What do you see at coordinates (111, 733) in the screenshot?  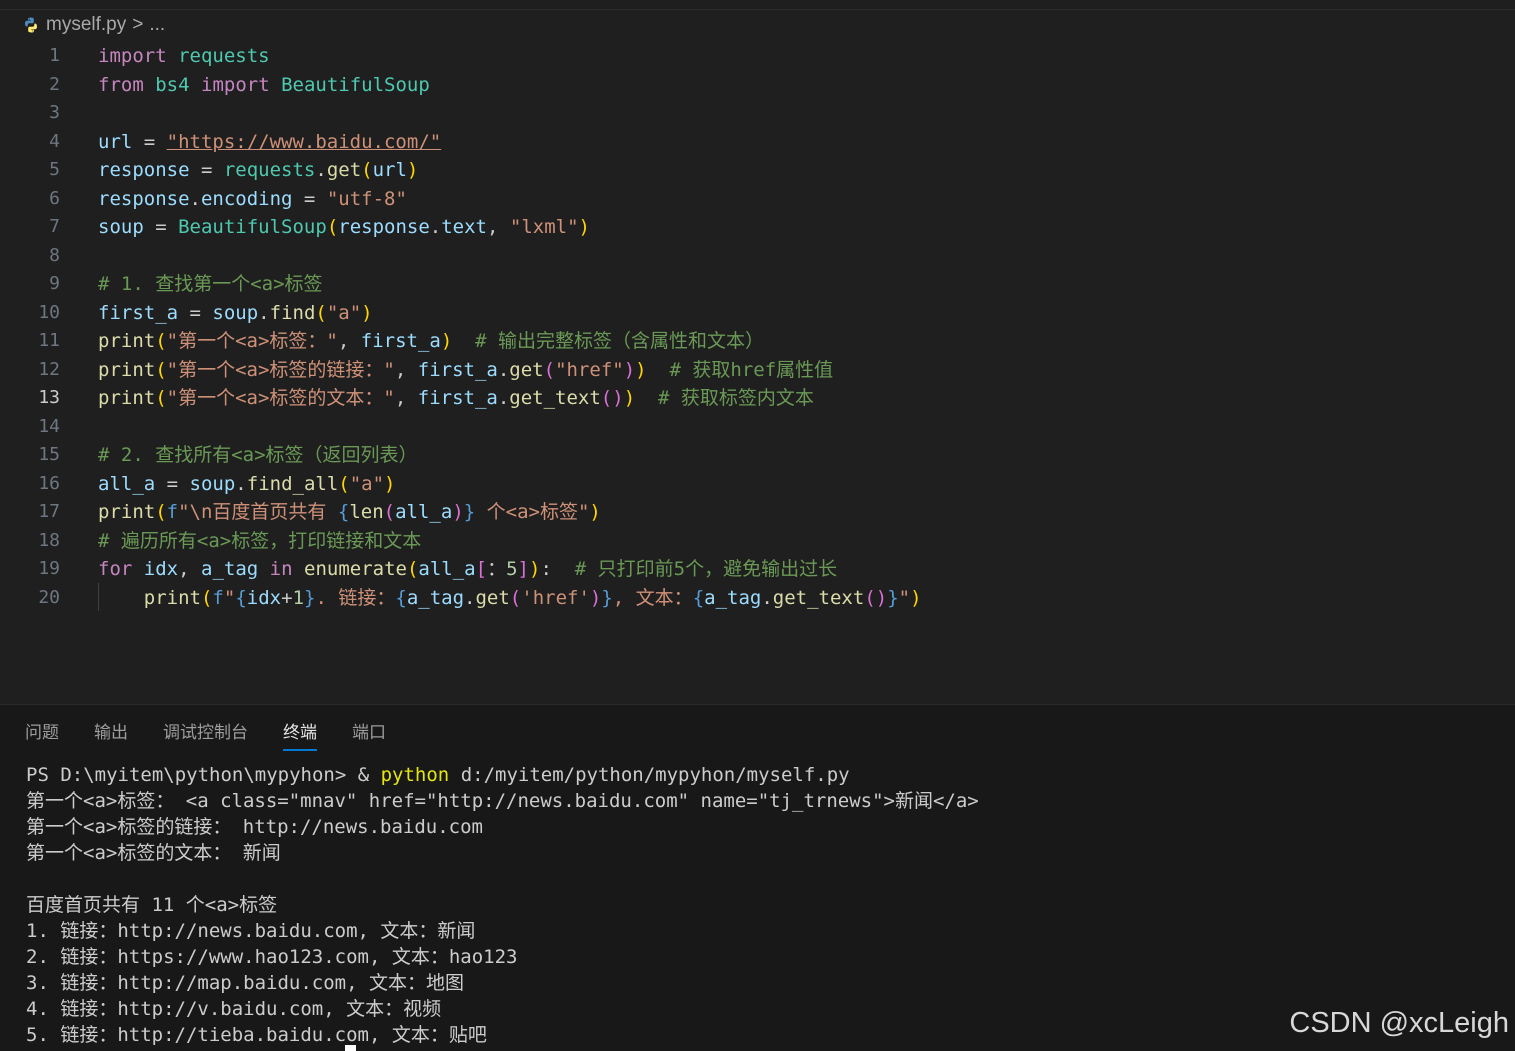 I see `panel-tab: 输出` at bounding box center [111, 733].